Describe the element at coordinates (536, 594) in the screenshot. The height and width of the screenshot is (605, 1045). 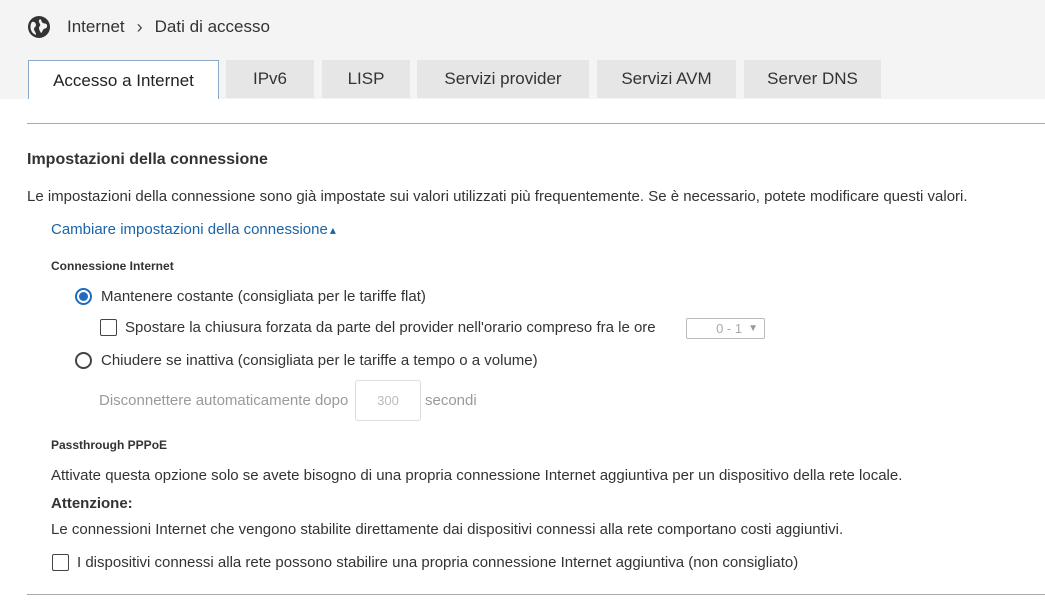
I see `bottom-divider` at that location.